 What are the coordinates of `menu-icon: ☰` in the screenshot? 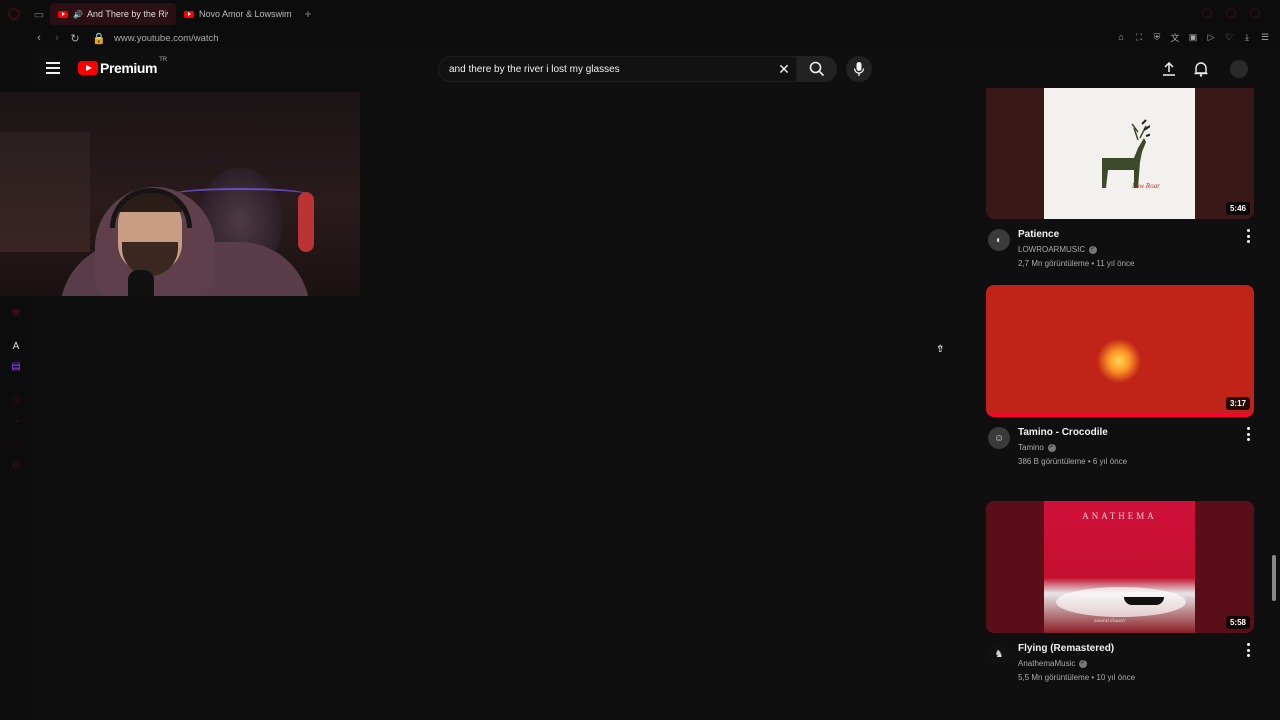 It's located at (1265, 37).